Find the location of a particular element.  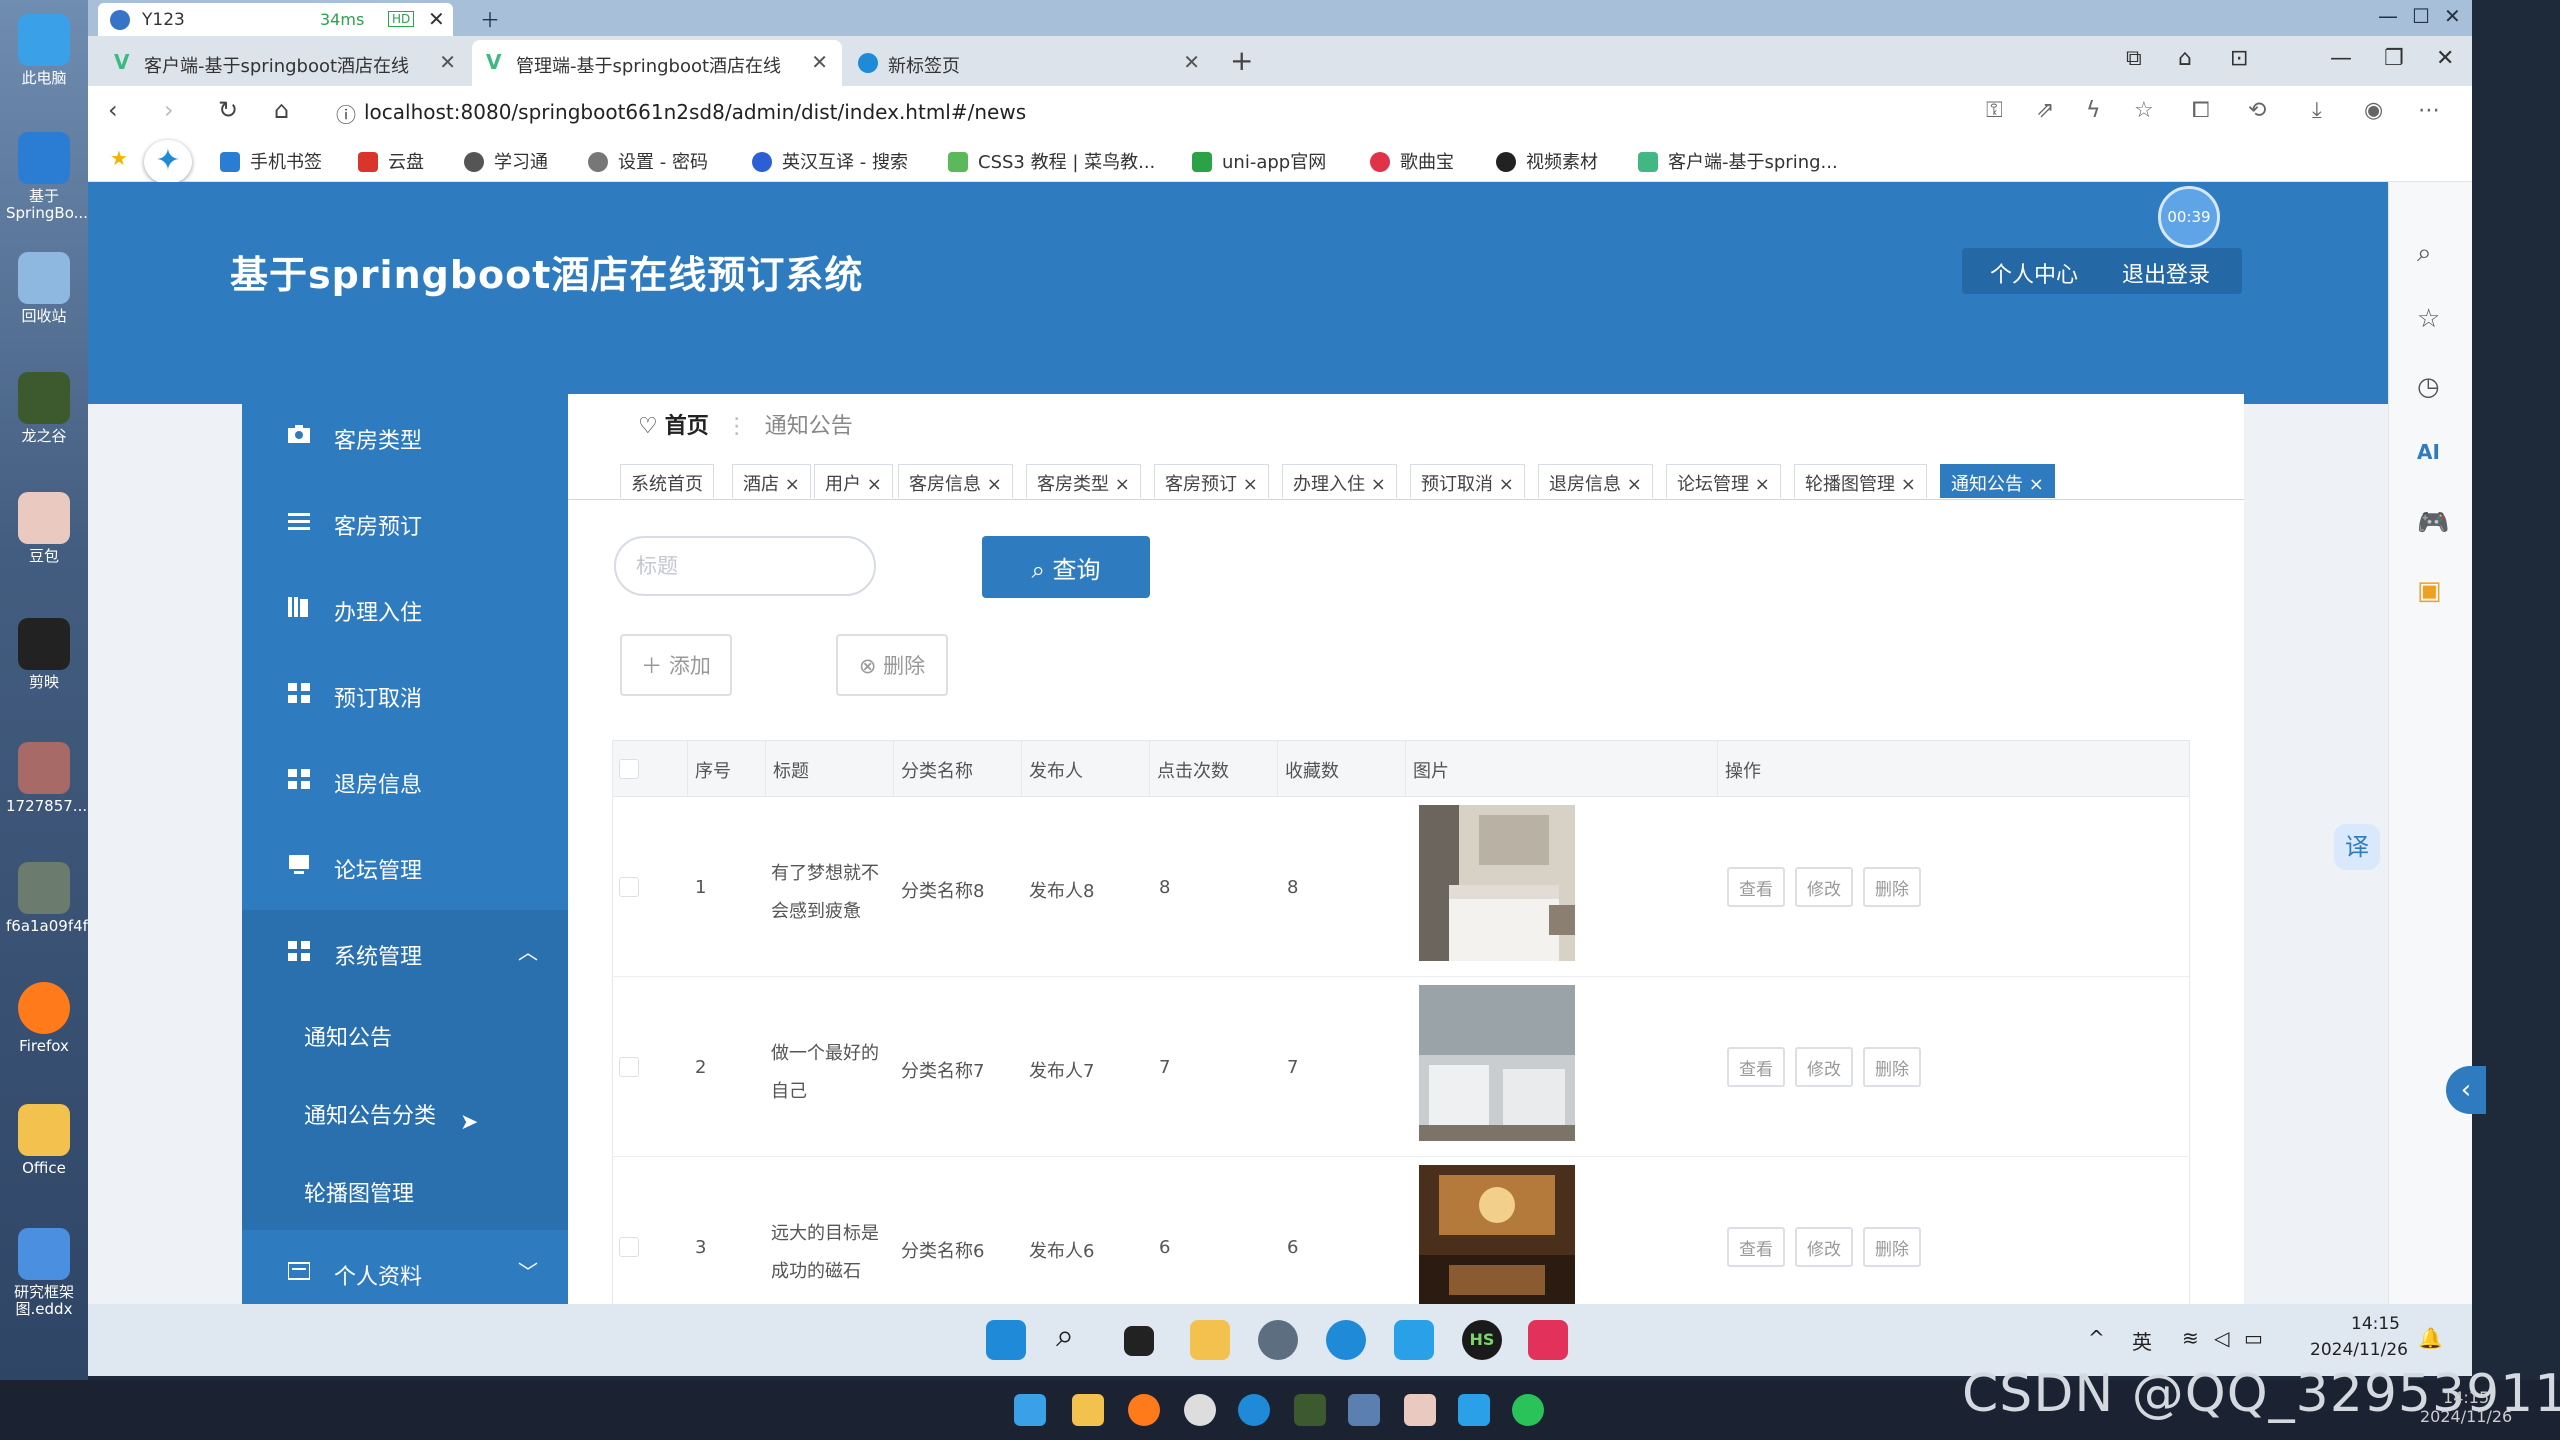

bookmark-item: 英汉互译 - 搜索 is located at coordinates (830, 161).